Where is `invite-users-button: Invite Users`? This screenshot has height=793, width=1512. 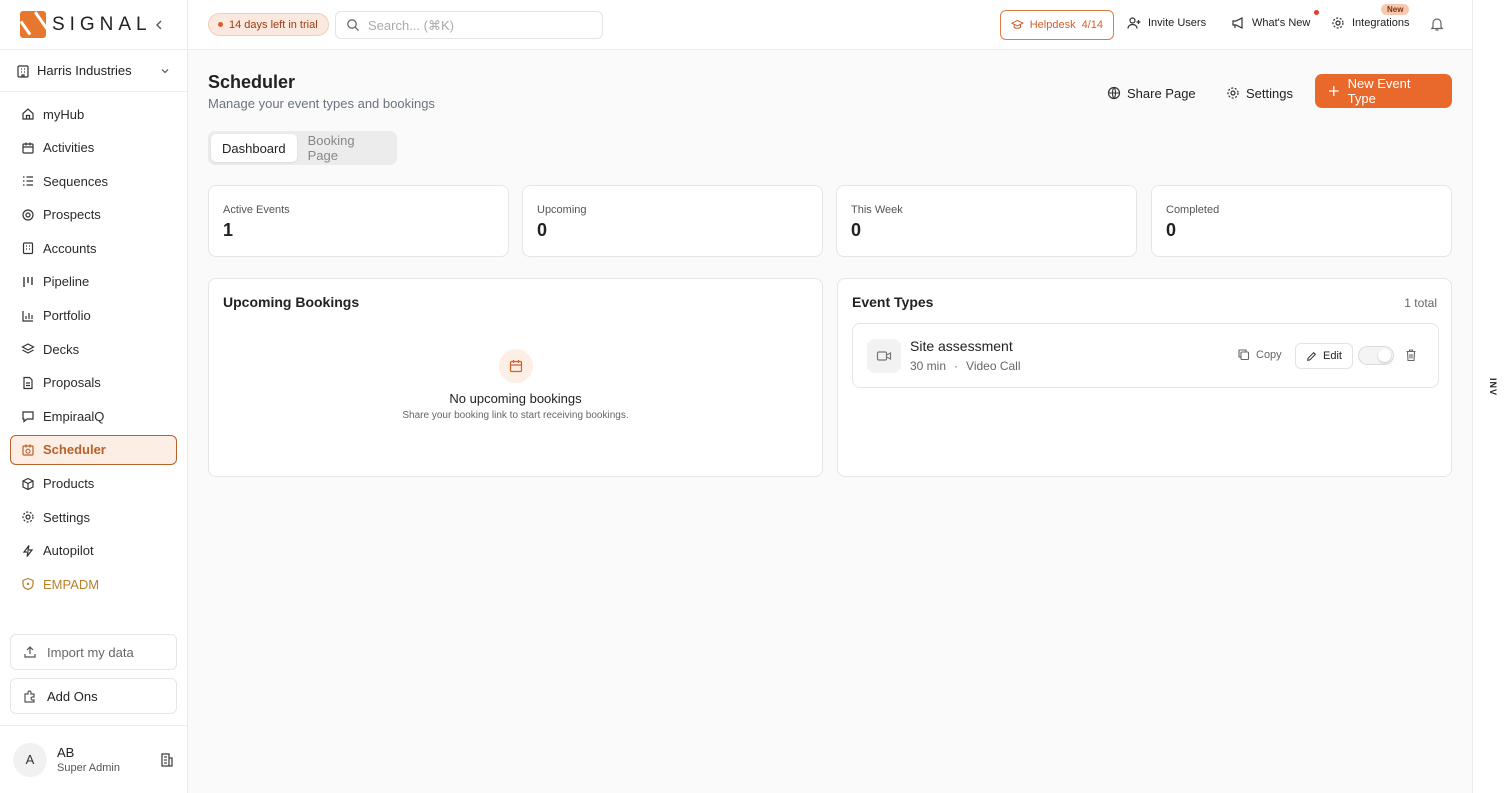
invite-users-button: Invite Users is located at coordinates (1166, 23).